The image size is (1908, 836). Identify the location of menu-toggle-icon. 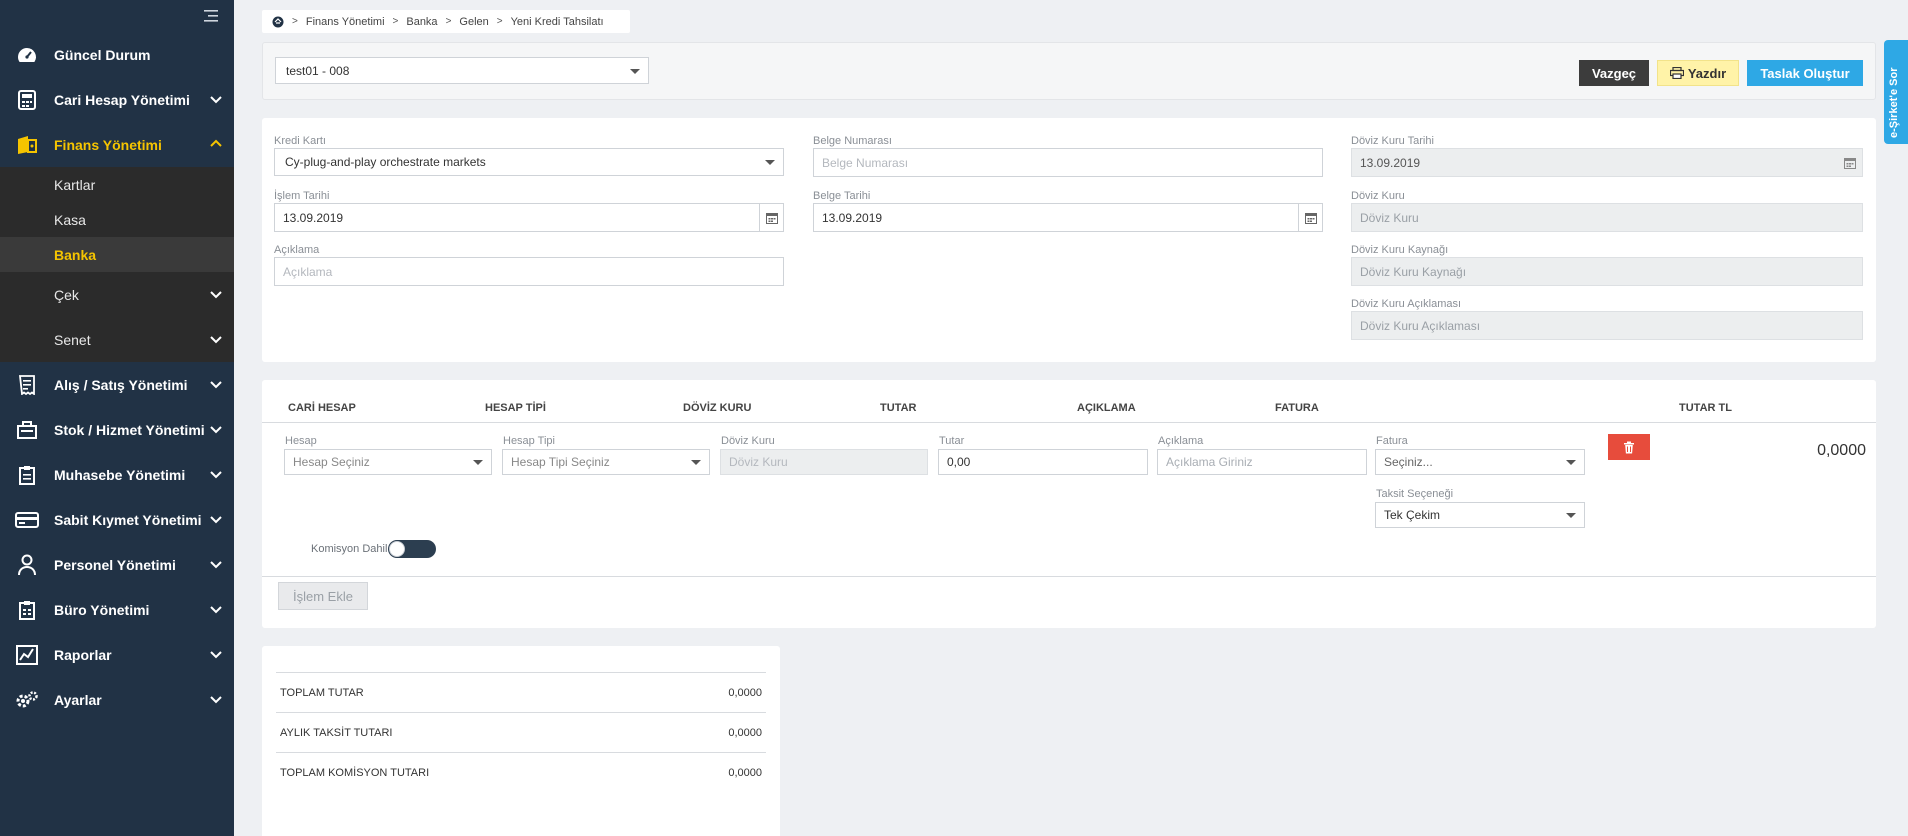
(213, 19).